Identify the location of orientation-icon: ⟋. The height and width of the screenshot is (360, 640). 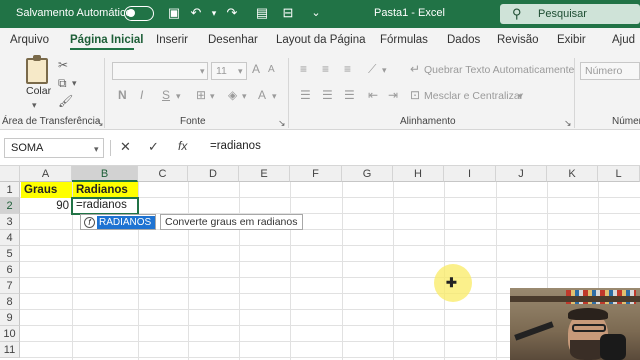
(372, 69).